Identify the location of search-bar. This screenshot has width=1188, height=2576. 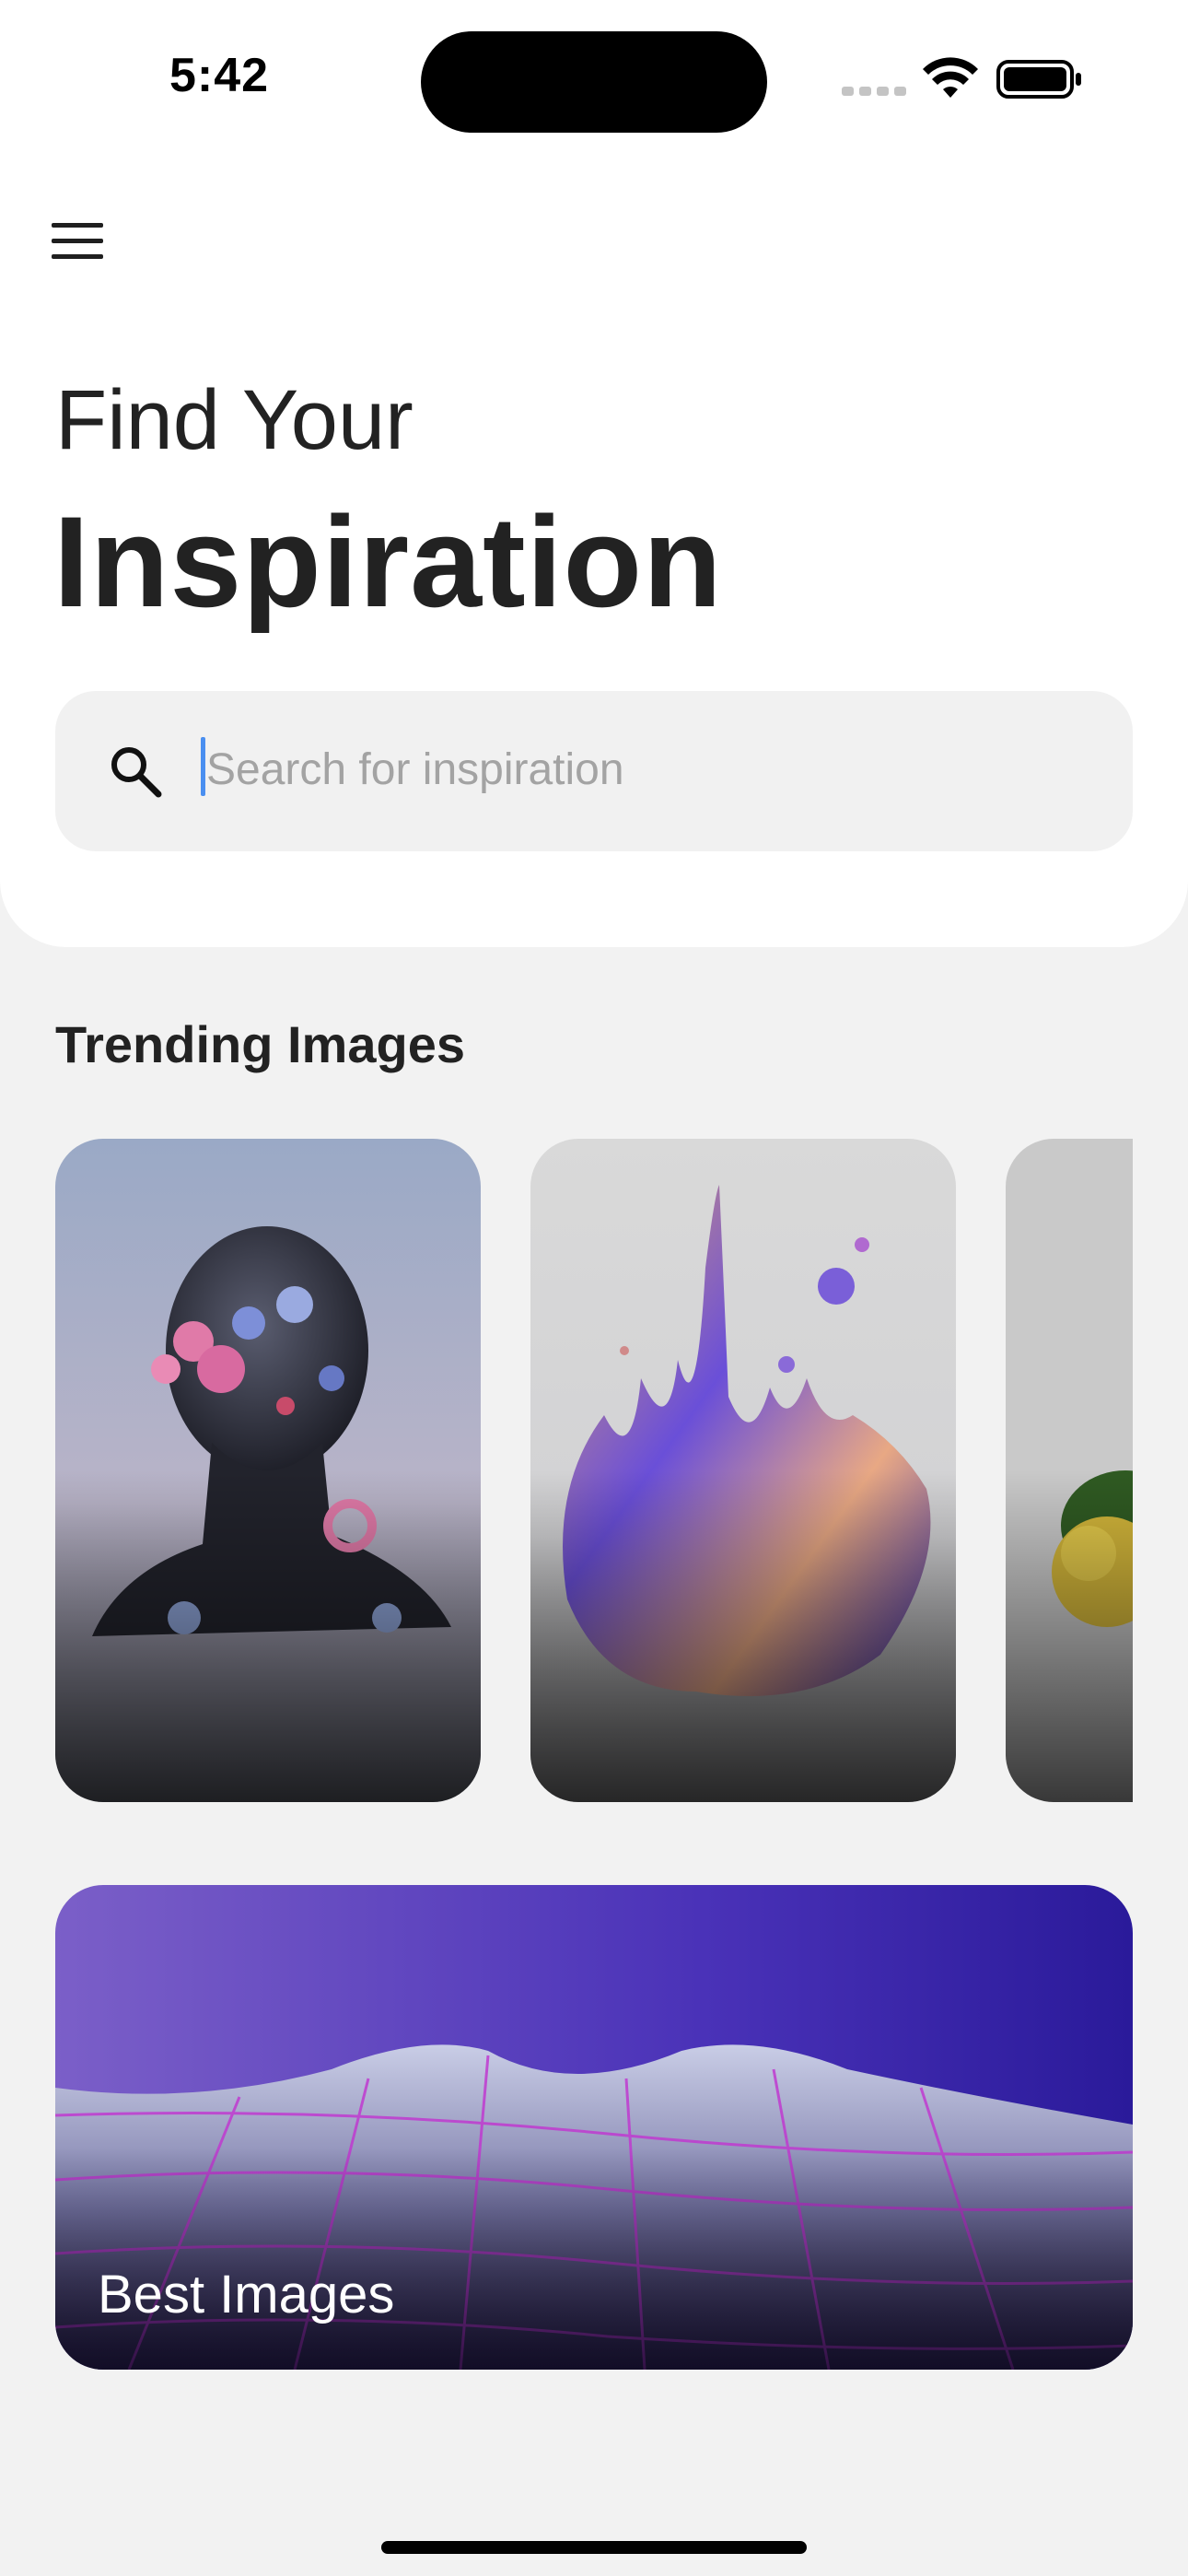
(594, 771).